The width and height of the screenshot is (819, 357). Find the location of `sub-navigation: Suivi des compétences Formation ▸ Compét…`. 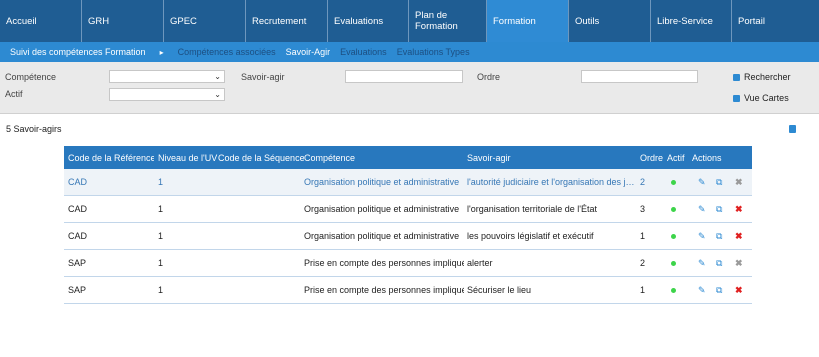

sub-navigation: Suivi des compétences Formation ▸ Compét… is located at coordinates (409, 52).